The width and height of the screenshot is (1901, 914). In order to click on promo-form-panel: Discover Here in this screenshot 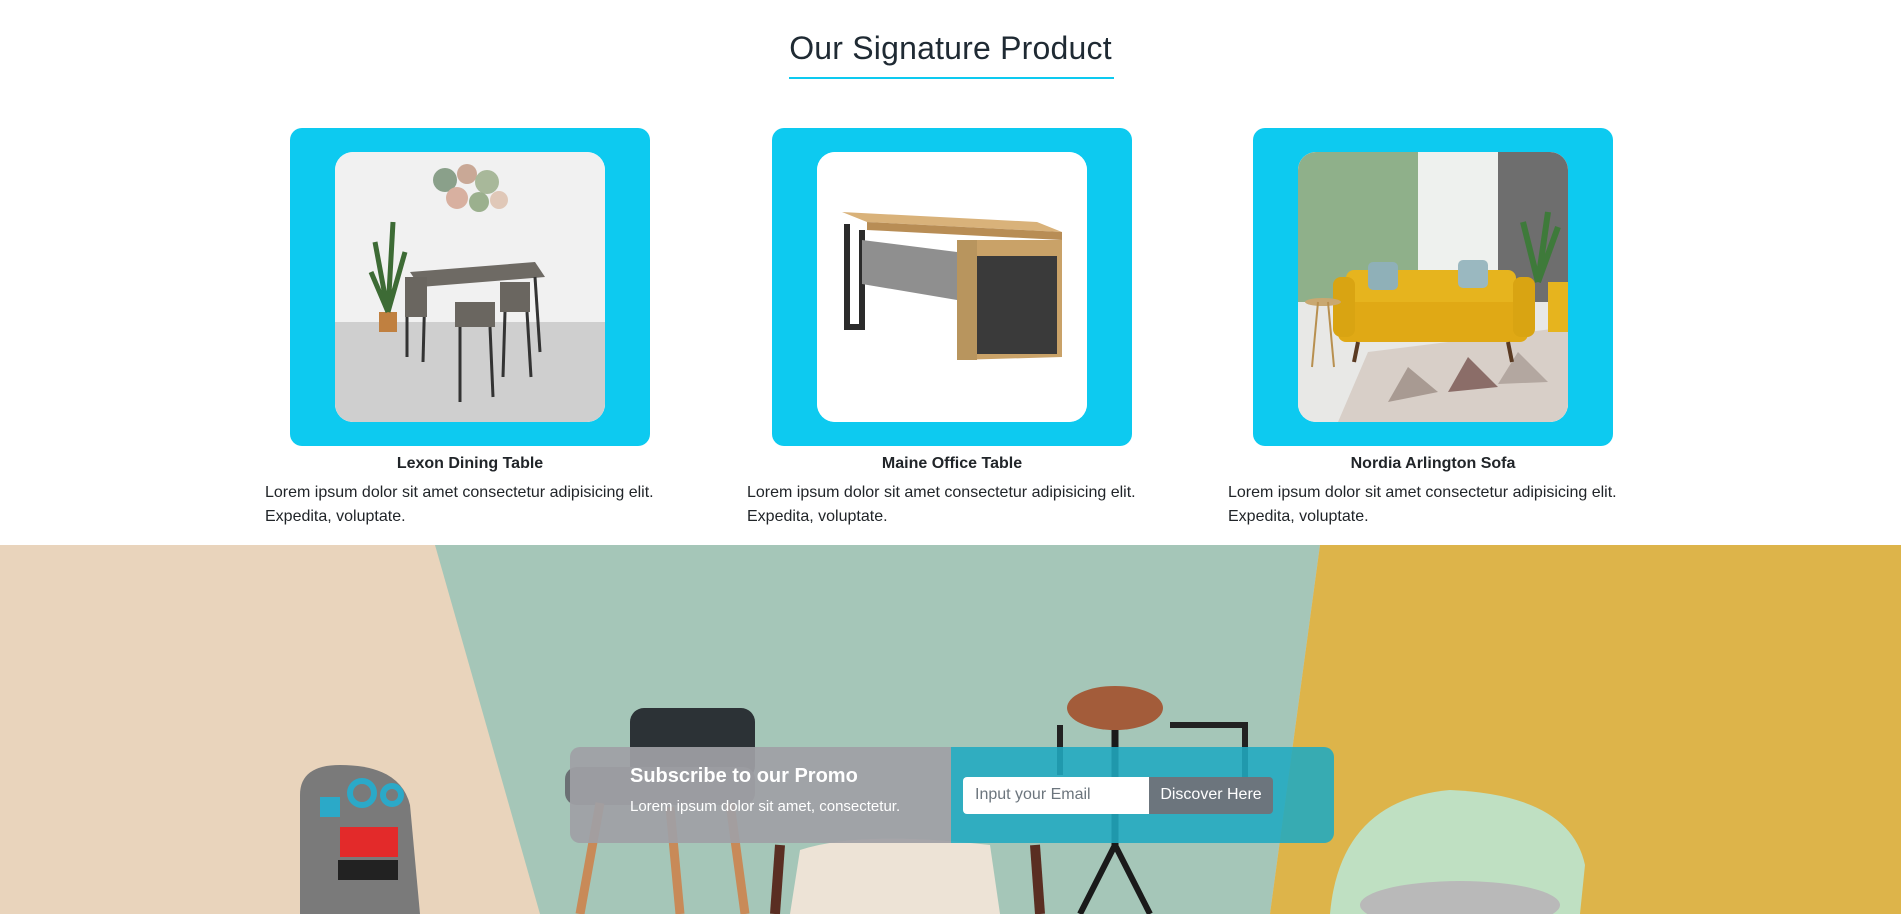, I will do `click(1142, 795)`.